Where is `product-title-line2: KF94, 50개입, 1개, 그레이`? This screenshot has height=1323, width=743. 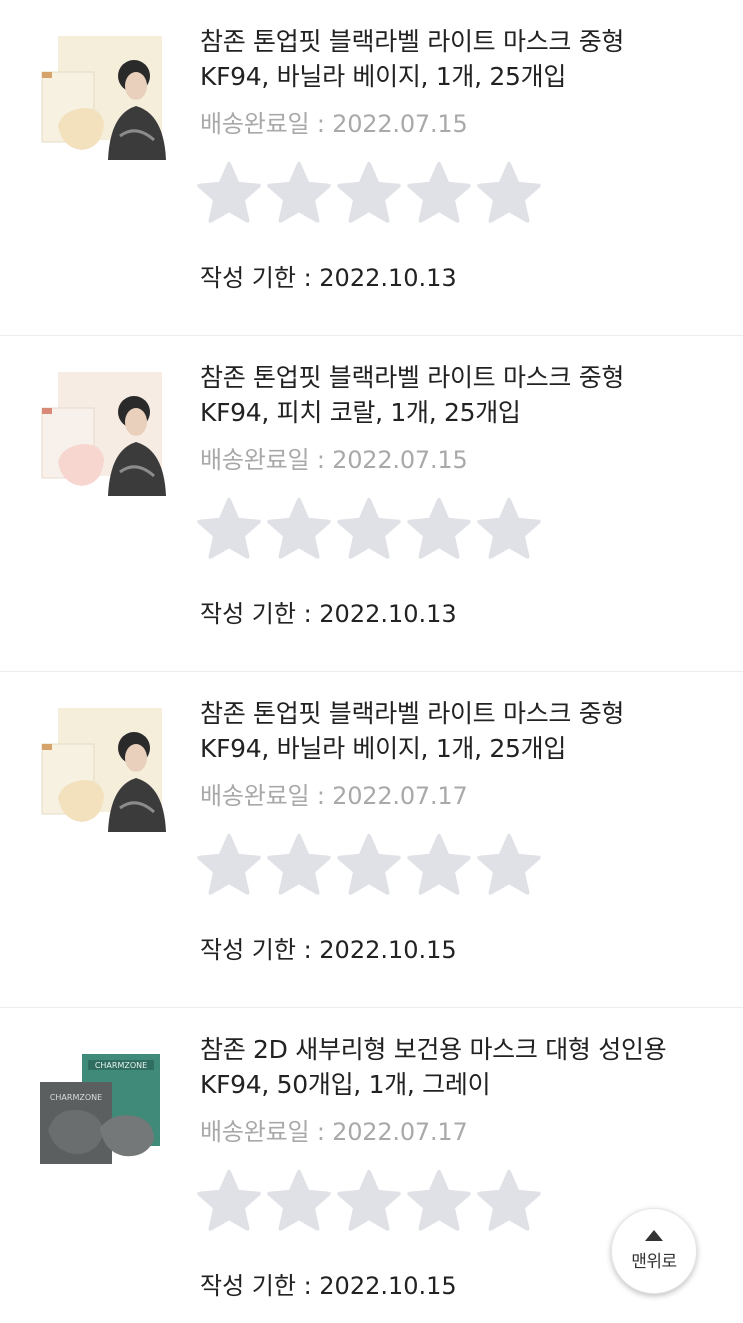 product-title-line2: KF94, 50개입, 1개, 그레이 is located at coordinates (345, 1084).